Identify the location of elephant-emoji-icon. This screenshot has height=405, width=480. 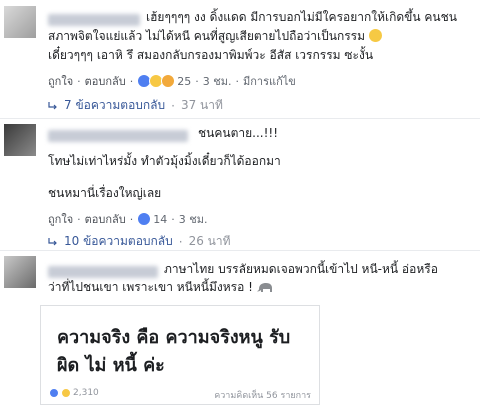
(264, 287).